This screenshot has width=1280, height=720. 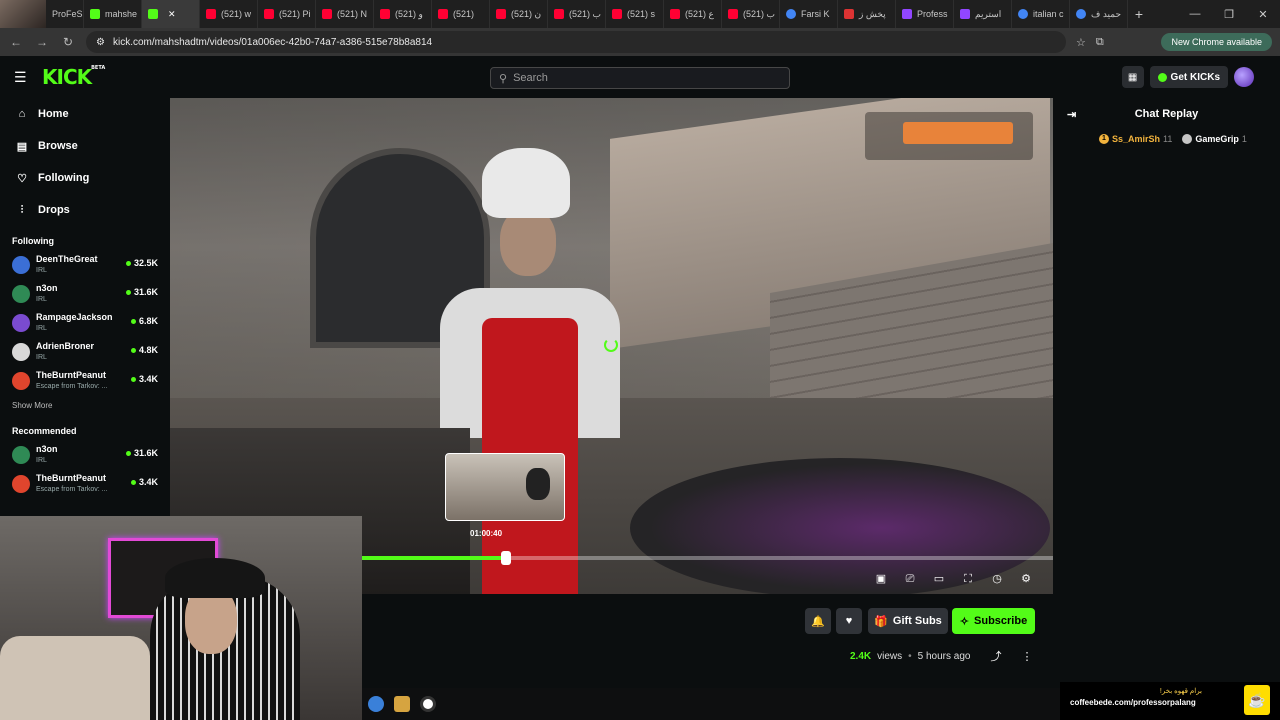 I want to click on menu-icon: ☰, so click(x=24, y=77).